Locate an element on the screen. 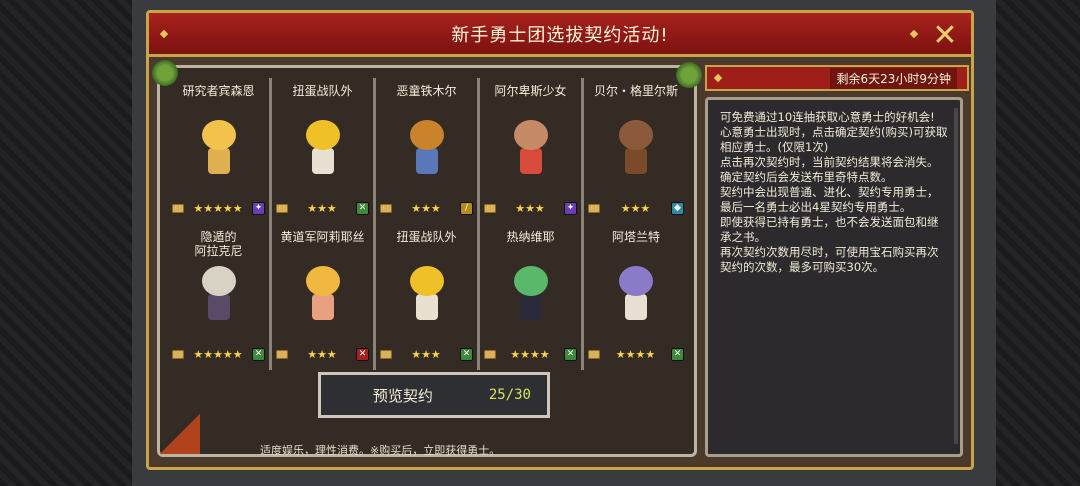 Image resolution: width=1080 pixels, height=486 pixels. hero-card: 恶童铁木尔 ★★★ / is located at coordinates (428, 151).